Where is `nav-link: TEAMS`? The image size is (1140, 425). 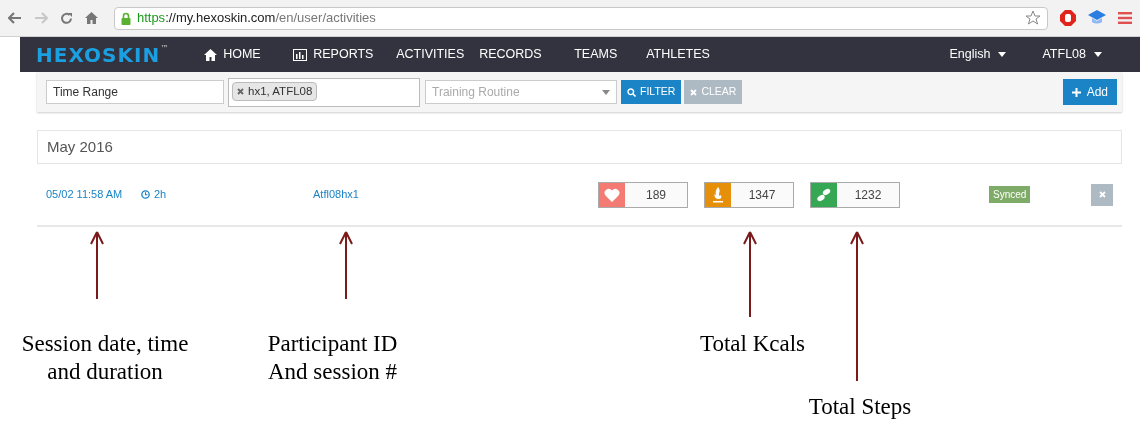
nav-link: TEAMS is located at coordinates (610, 54).